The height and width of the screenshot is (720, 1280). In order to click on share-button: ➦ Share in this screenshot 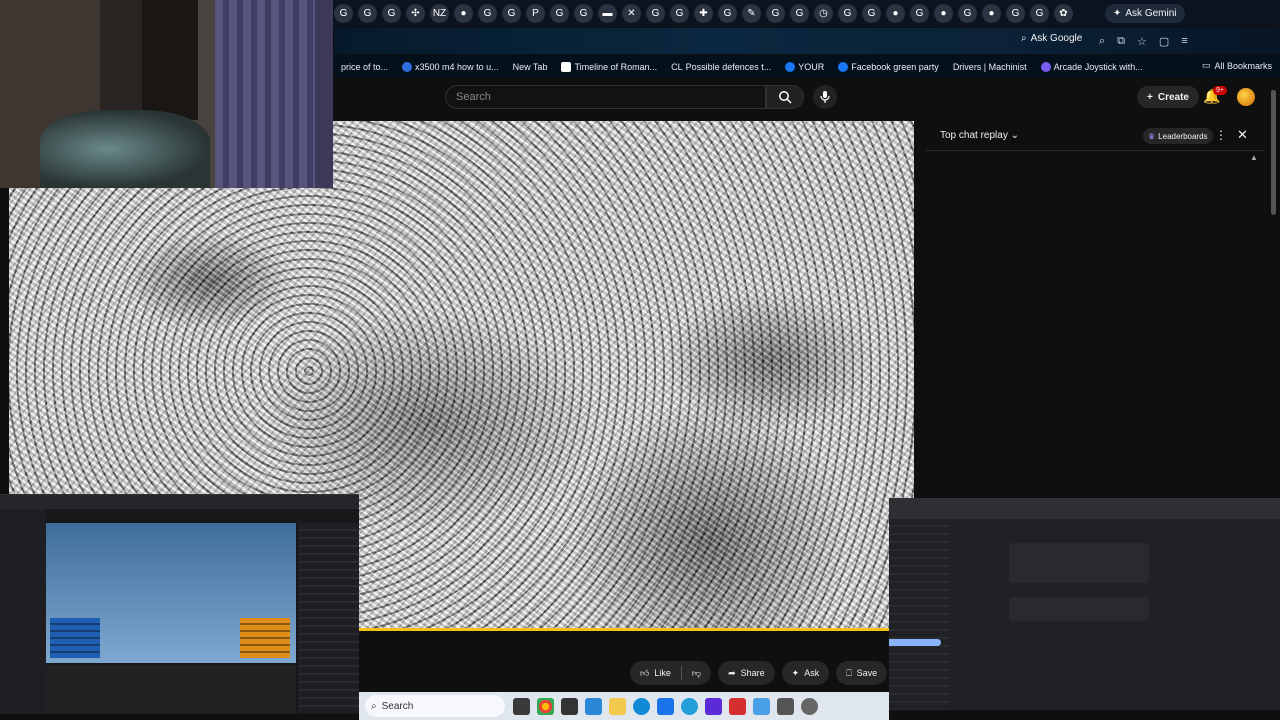, I will do `click(746, 673)`.